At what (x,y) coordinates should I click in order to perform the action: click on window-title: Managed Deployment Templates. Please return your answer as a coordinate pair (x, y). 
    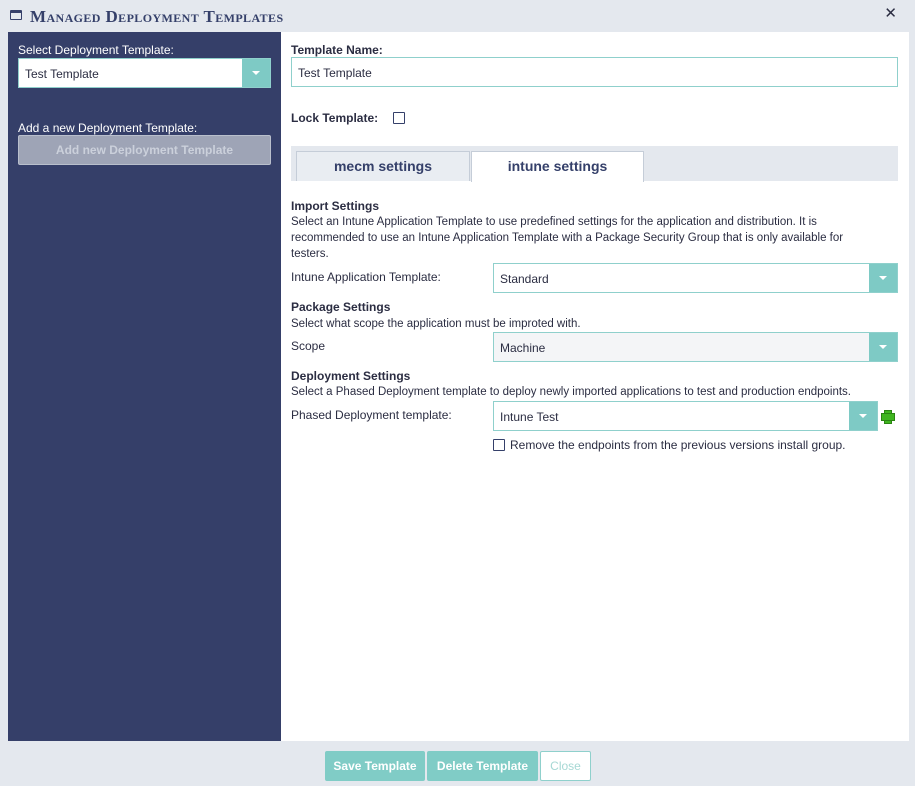
    Looking at the image, I should click on (157, 16).